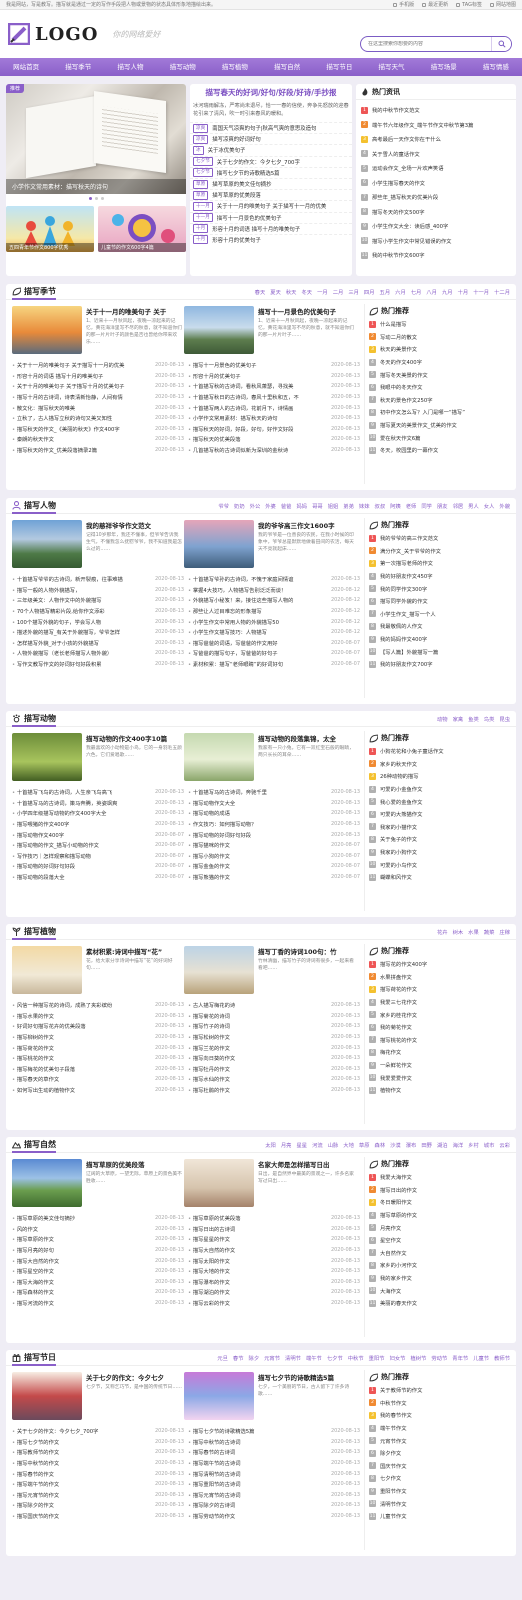 The width and height of the screenshot is (522, 1600). I want to click on category-tag: 田野, so click(426, 1145).